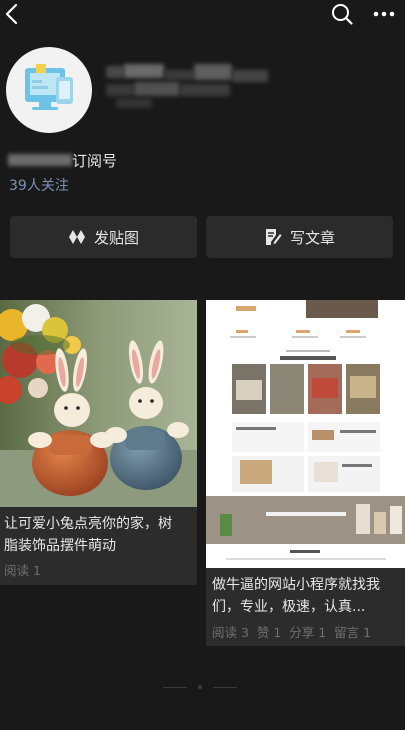  What do you see at coordinates (77, 237) in the screenshot?
I see `post-image-icon` at bounding box center [77, 237].